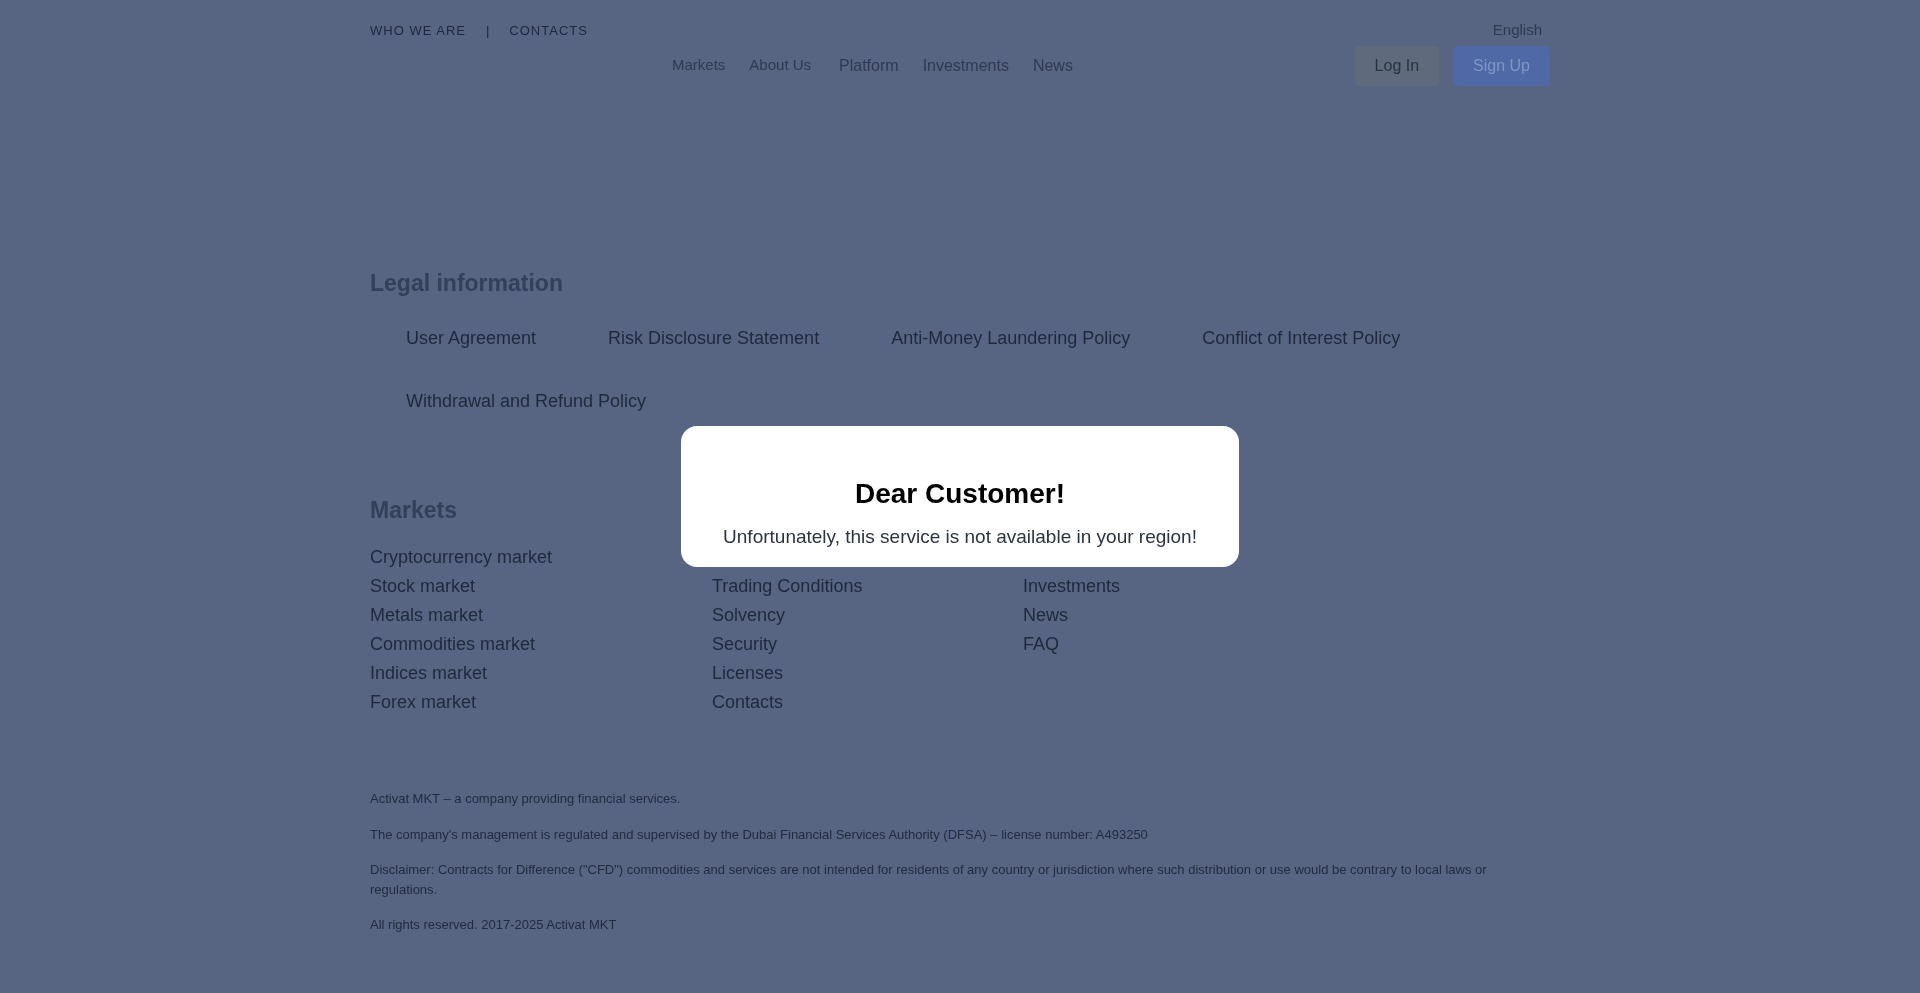 The image size is (1920, 993). I want to click on legal-link: User Agreement, so click(471, 339).